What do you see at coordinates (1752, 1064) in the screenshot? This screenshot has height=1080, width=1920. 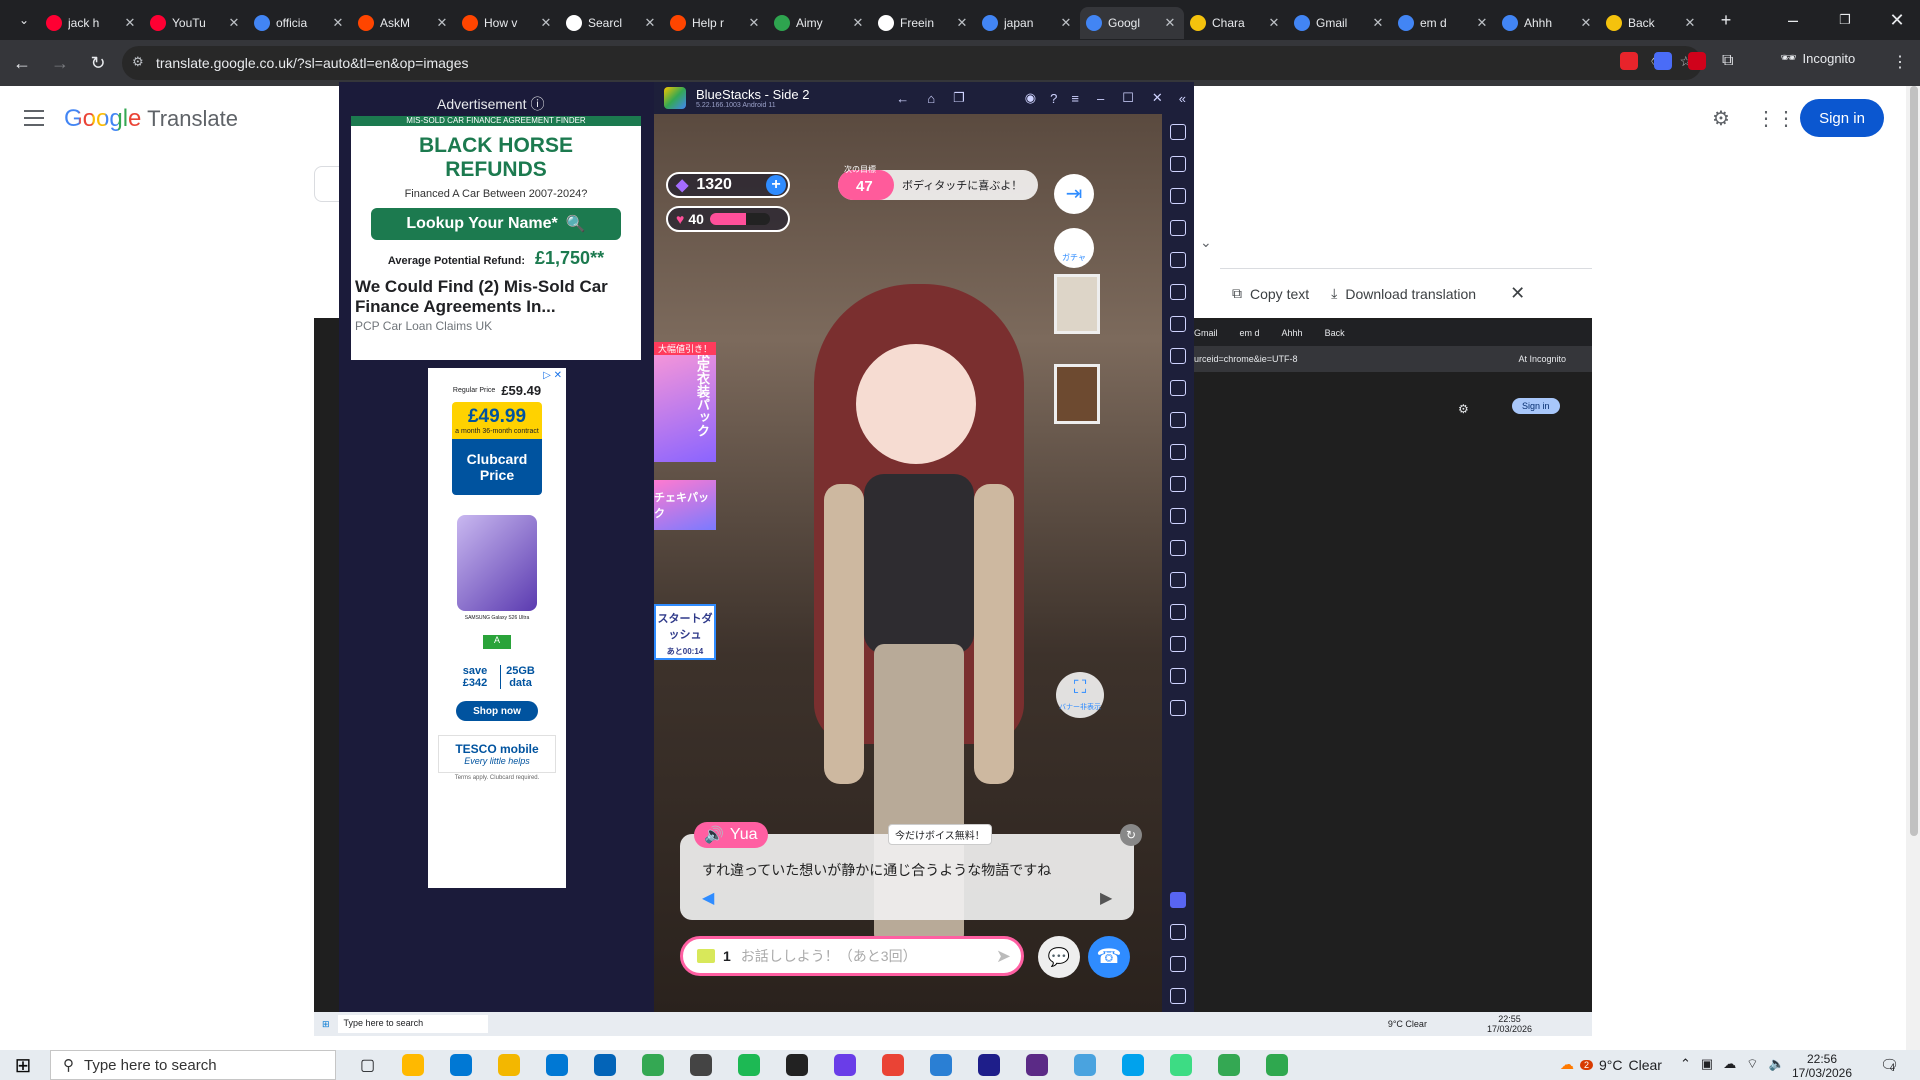 I see `wifi-icon: ⌔` at bounding box center [1752, 1064].